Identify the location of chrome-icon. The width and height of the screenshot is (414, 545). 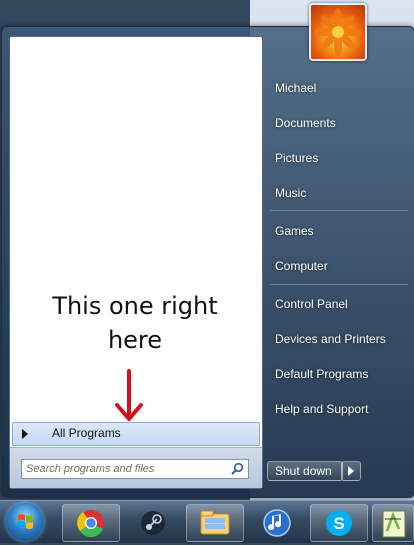
(90, 524).